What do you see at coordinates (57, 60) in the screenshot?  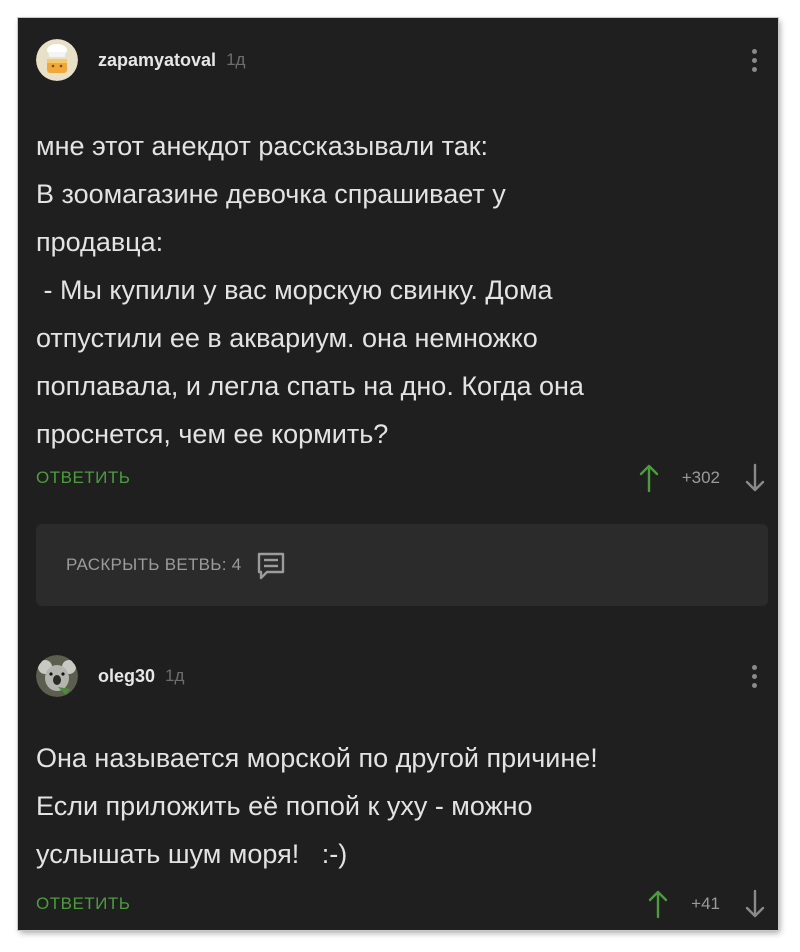 I see `chef-cake-avatar` at bounding box center [57, 60].